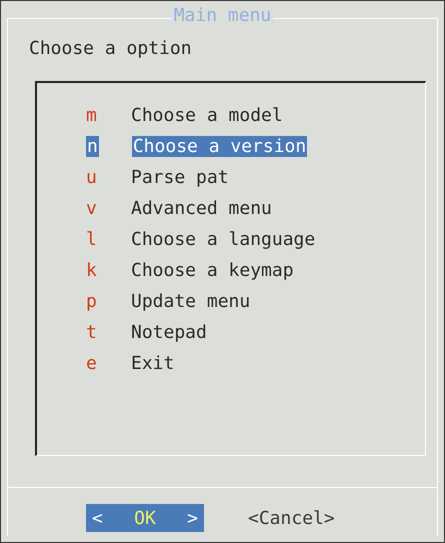 The image size is (445, 543). I want to click on hotkey-letter: u, so click(92, 177).